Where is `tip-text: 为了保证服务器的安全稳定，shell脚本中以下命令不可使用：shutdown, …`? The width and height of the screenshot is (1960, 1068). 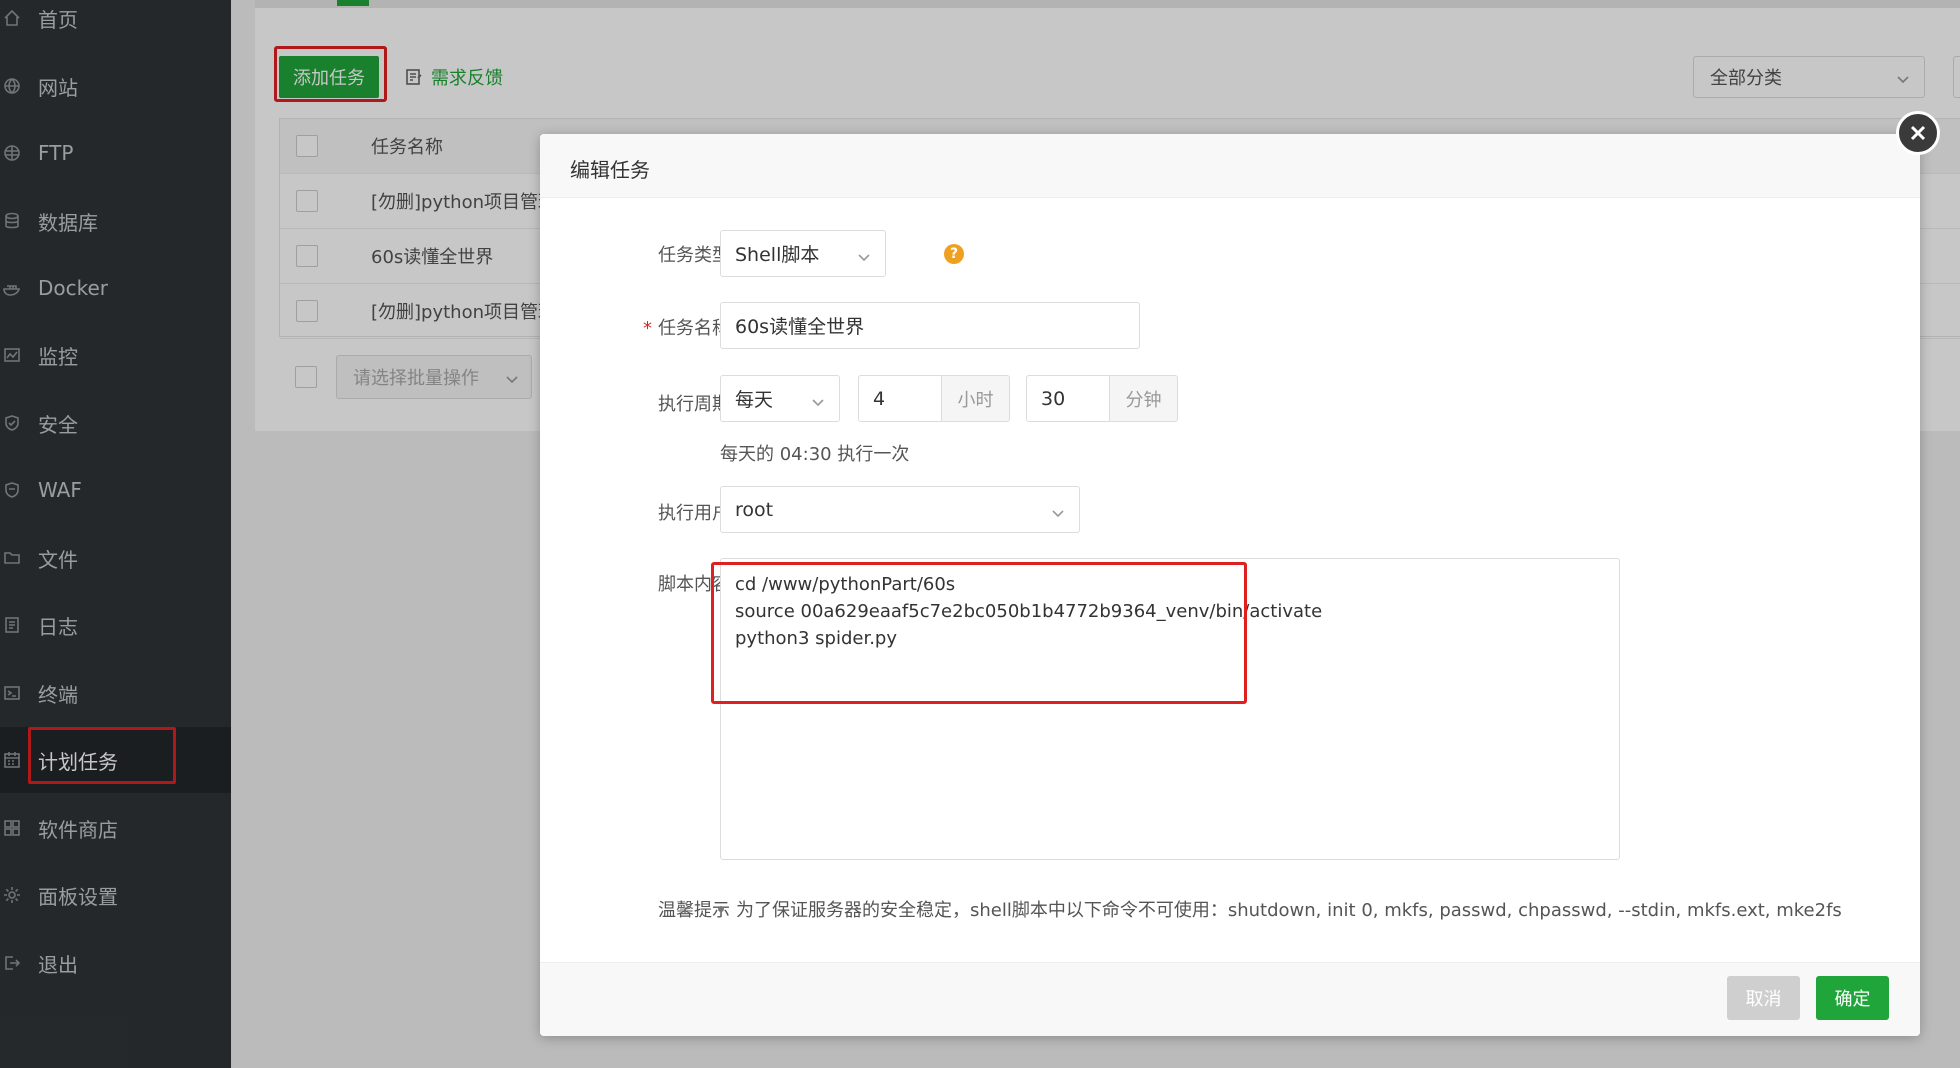
tip-text: 为了保证服务器的安全稳定，shell脚本中以下命令不可使用：shutdown, … is located at coordinates (1280, 909).